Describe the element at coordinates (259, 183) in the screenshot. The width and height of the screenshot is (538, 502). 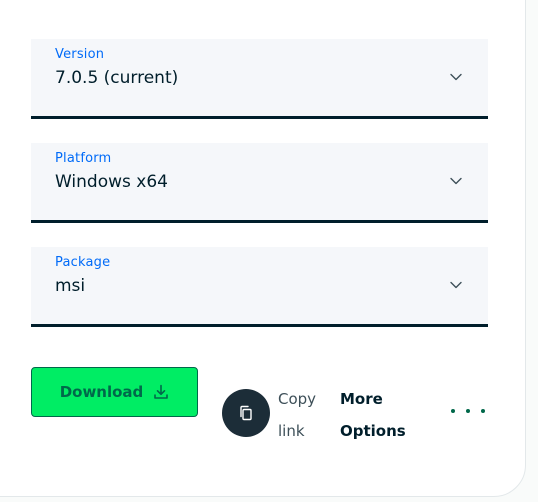
I see `platform-select: Platform Windows x64` at that location.